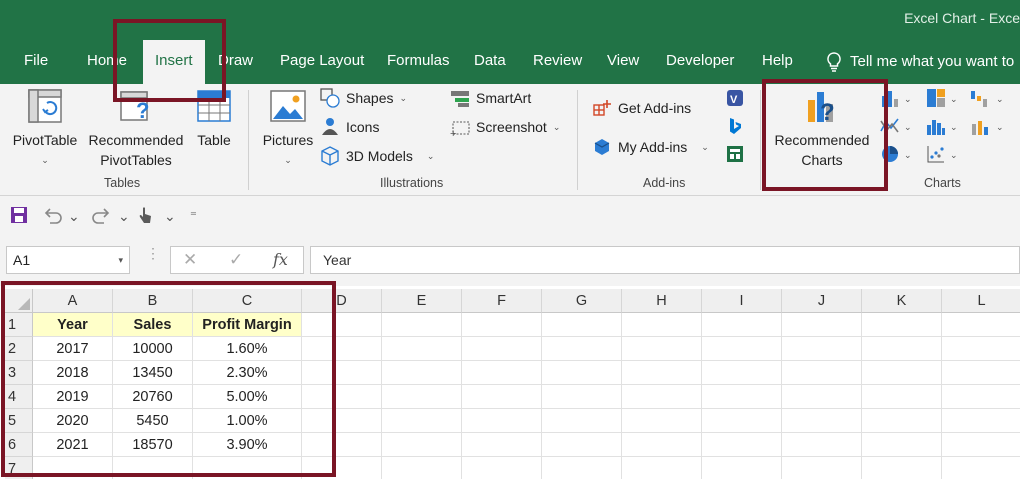 The image size is (1020, 479). What do you see at coordinates (902, 349) in the screenshot?
I see `cell-k2` at bounding box center [902, 349].